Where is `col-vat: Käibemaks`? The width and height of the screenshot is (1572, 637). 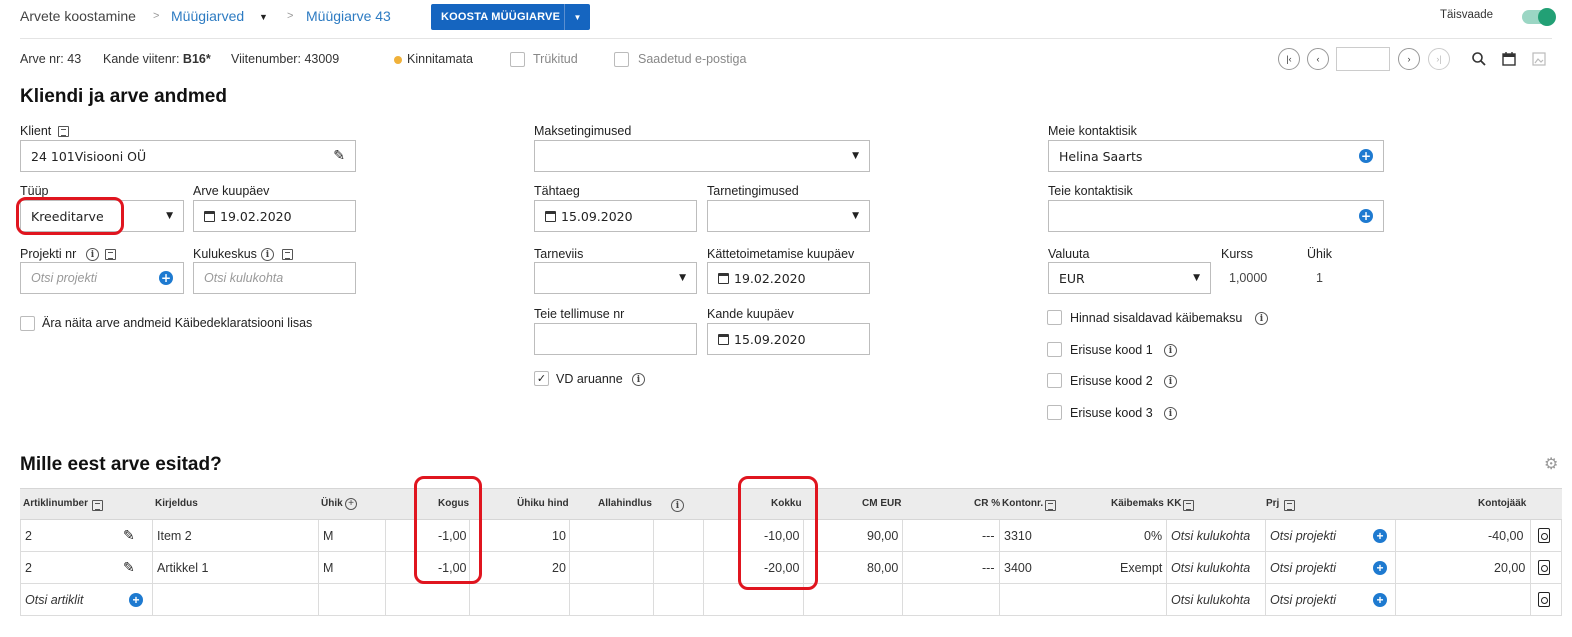 col-vat: Käibemaks is located at coordinates (1137, 503).